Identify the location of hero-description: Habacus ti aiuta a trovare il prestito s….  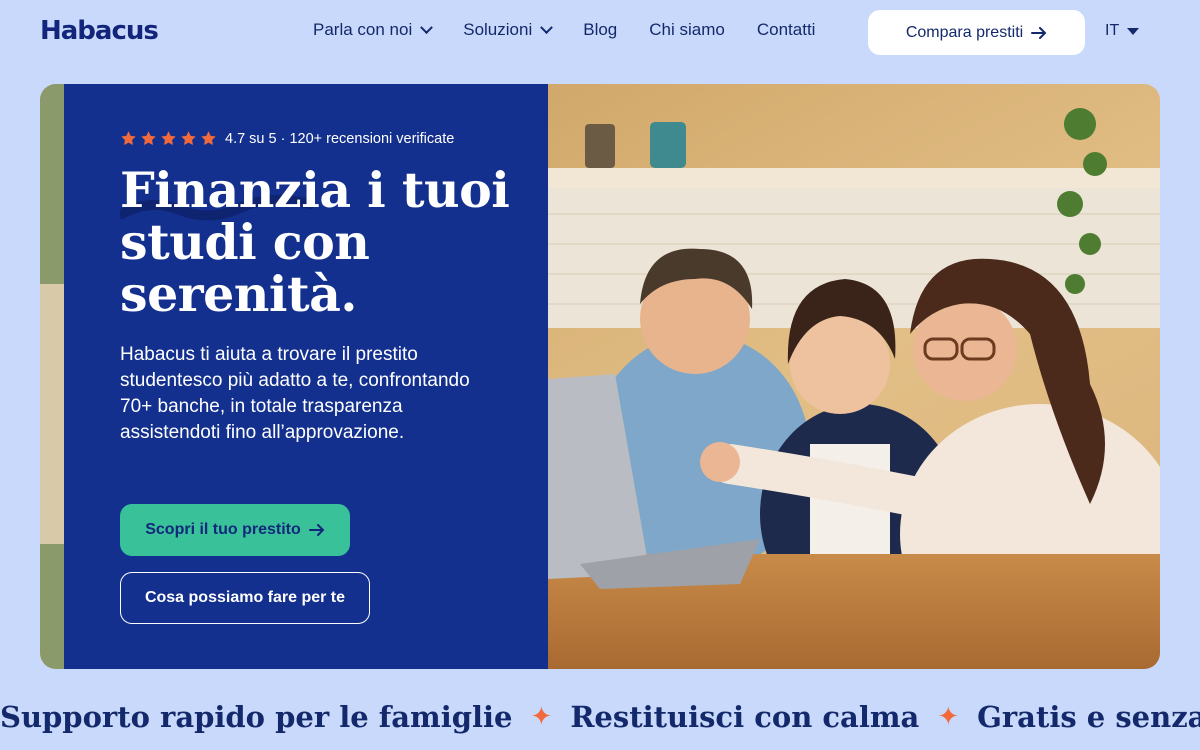
(295, 393).